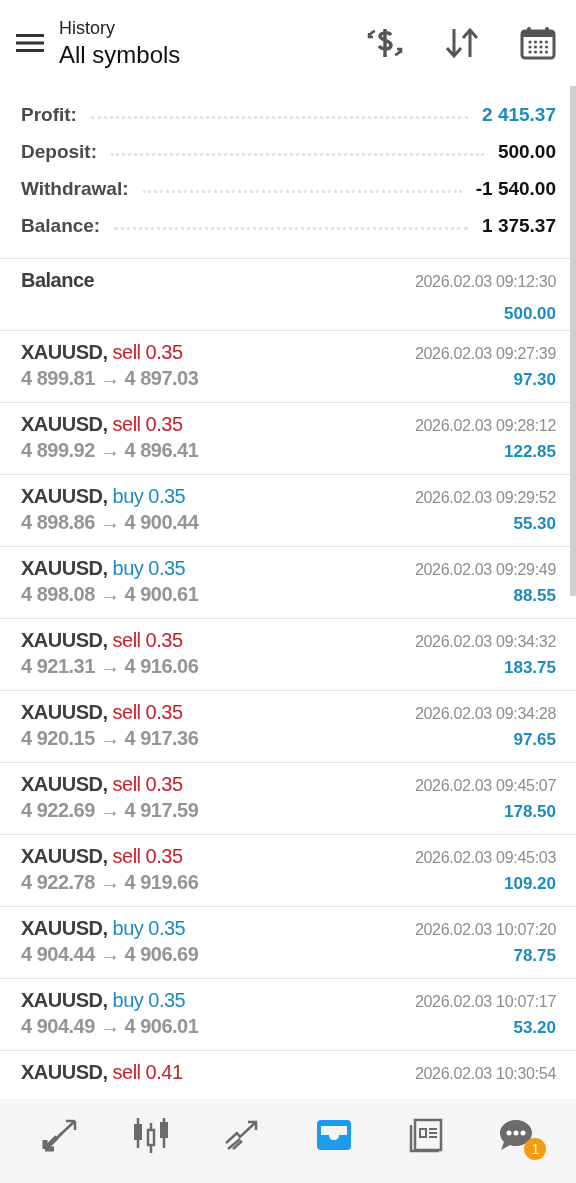  I want to click on deal-time: 2026.02.03 10:30:54, so click(485, 1074).